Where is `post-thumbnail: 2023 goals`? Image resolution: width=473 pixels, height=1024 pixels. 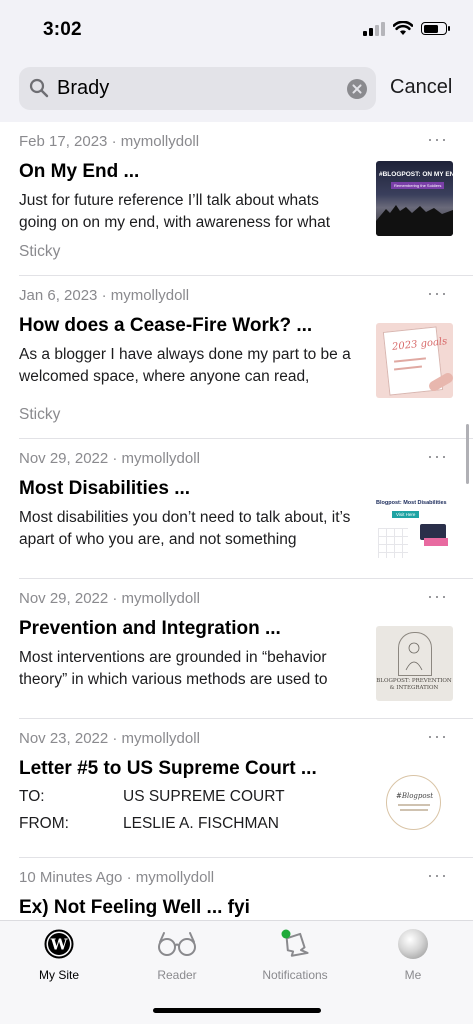 post-thumbnail: 2023 goals is located at coordinates (414, 360).